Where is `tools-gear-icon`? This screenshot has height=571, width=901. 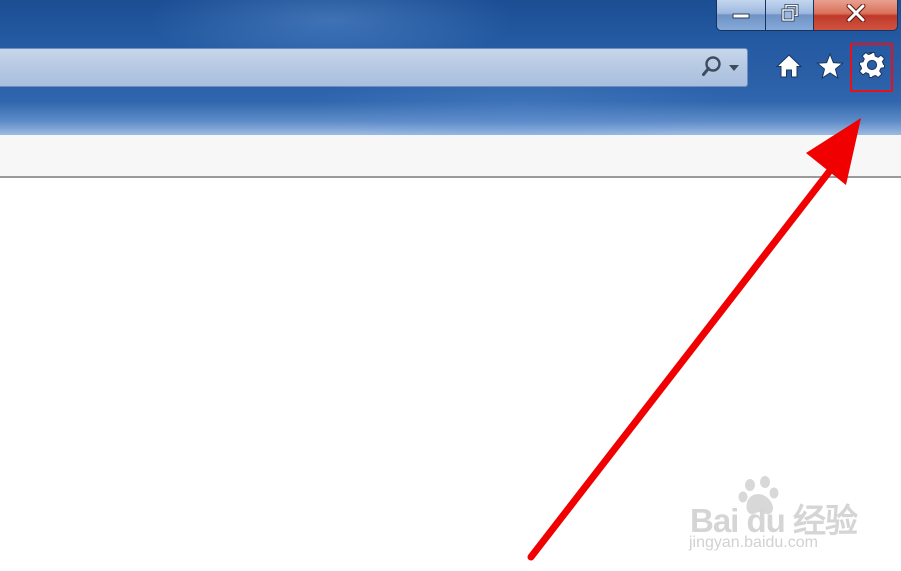 tools-gear-icon is located at coordinates (872, 67).